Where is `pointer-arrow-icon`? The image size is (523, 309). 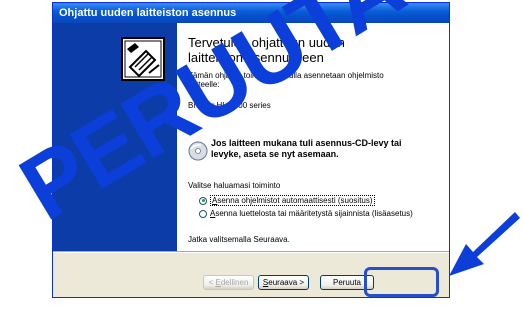
pointer-arrow-icon is located at coordinates (484, 244).